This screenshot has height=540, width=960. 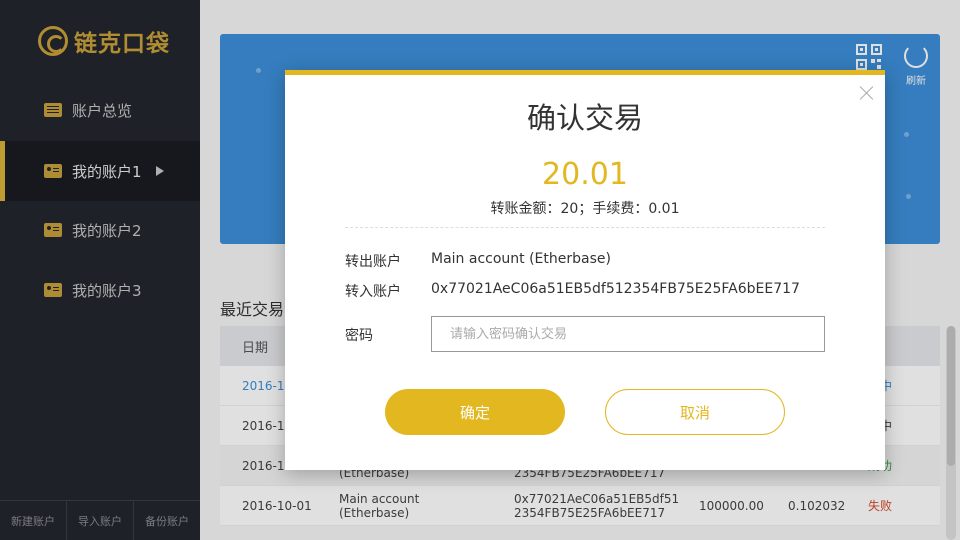 What do you see at coordinates (475, 412) in the screenshot?
I see `confirm-button: 确定` at bounding box center [475, 412].